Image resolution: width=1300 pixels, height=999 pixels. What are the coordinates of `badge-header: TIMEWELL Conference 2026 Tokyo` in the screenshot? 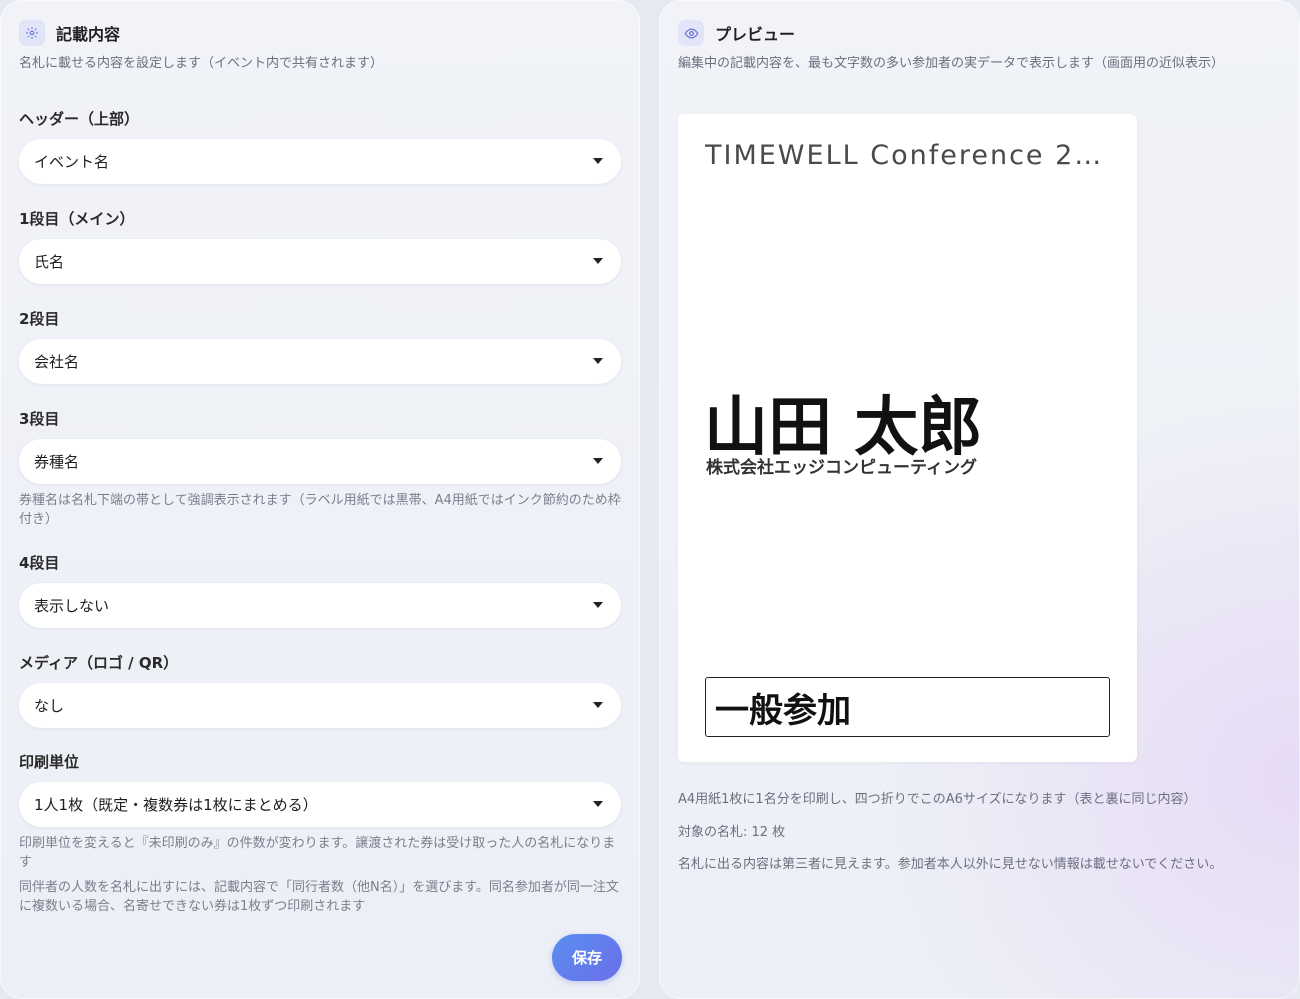 It's located at (905, 155).